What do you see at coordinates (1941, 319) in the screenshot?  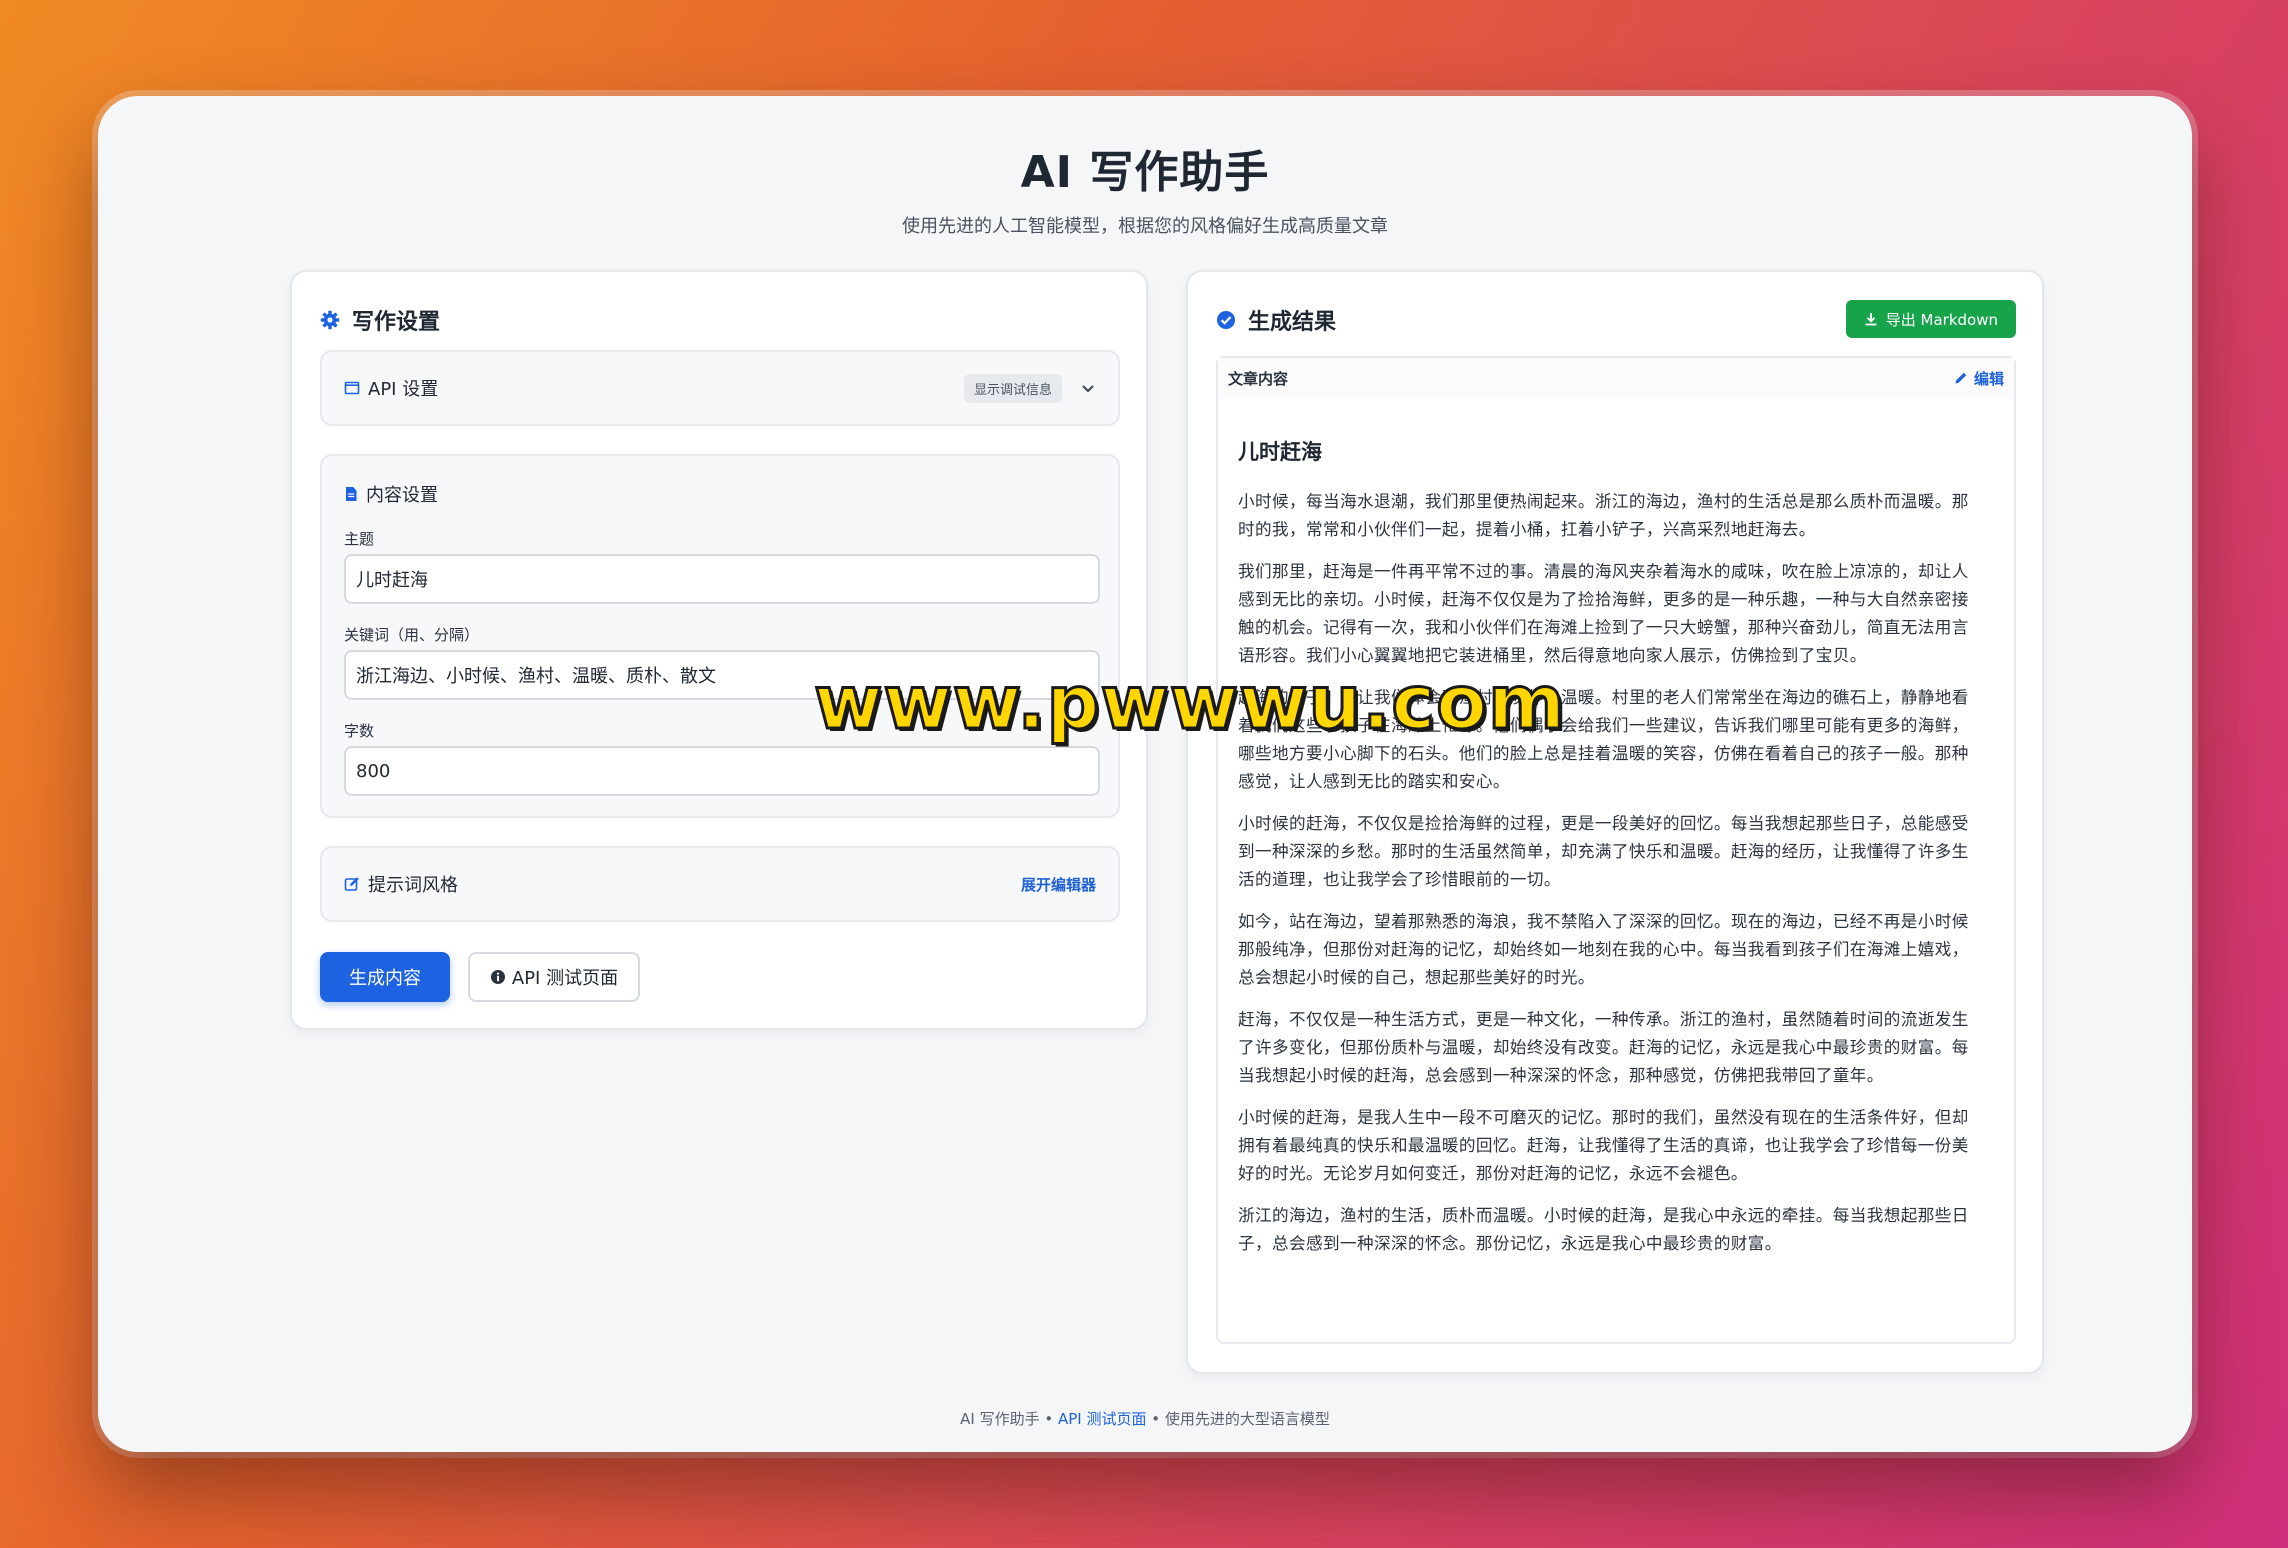 I see `export-markdown-label: 导出 Markdown` at bounding box center [1941, 319].